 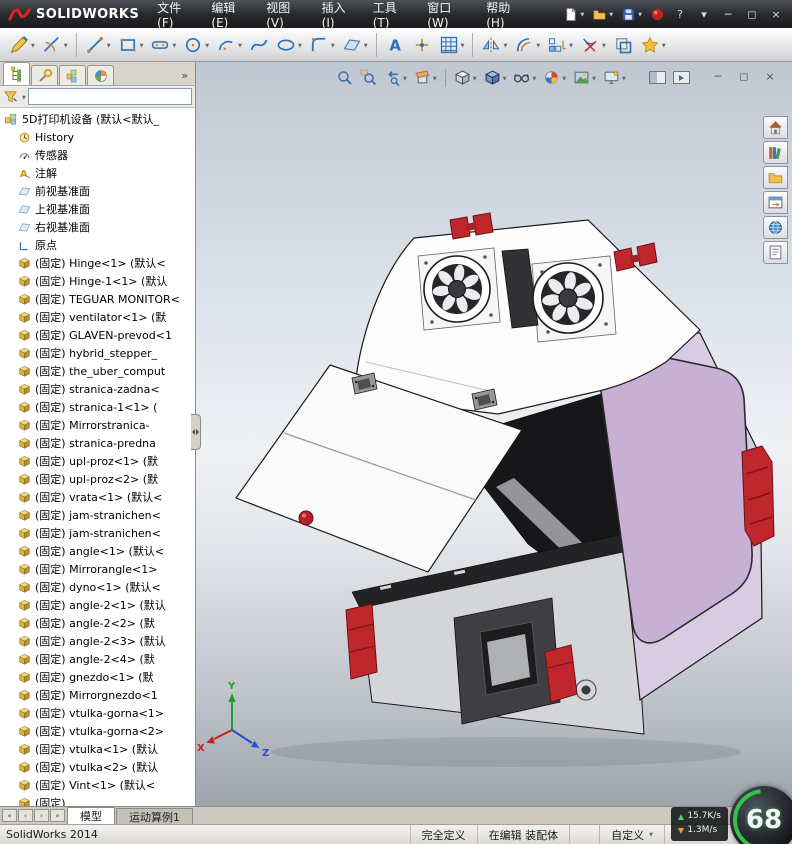 What do you see at coordinates (57, 815) in the screenshot?
I see `tab-scroll-button: »` at bounding box center [57, 815].